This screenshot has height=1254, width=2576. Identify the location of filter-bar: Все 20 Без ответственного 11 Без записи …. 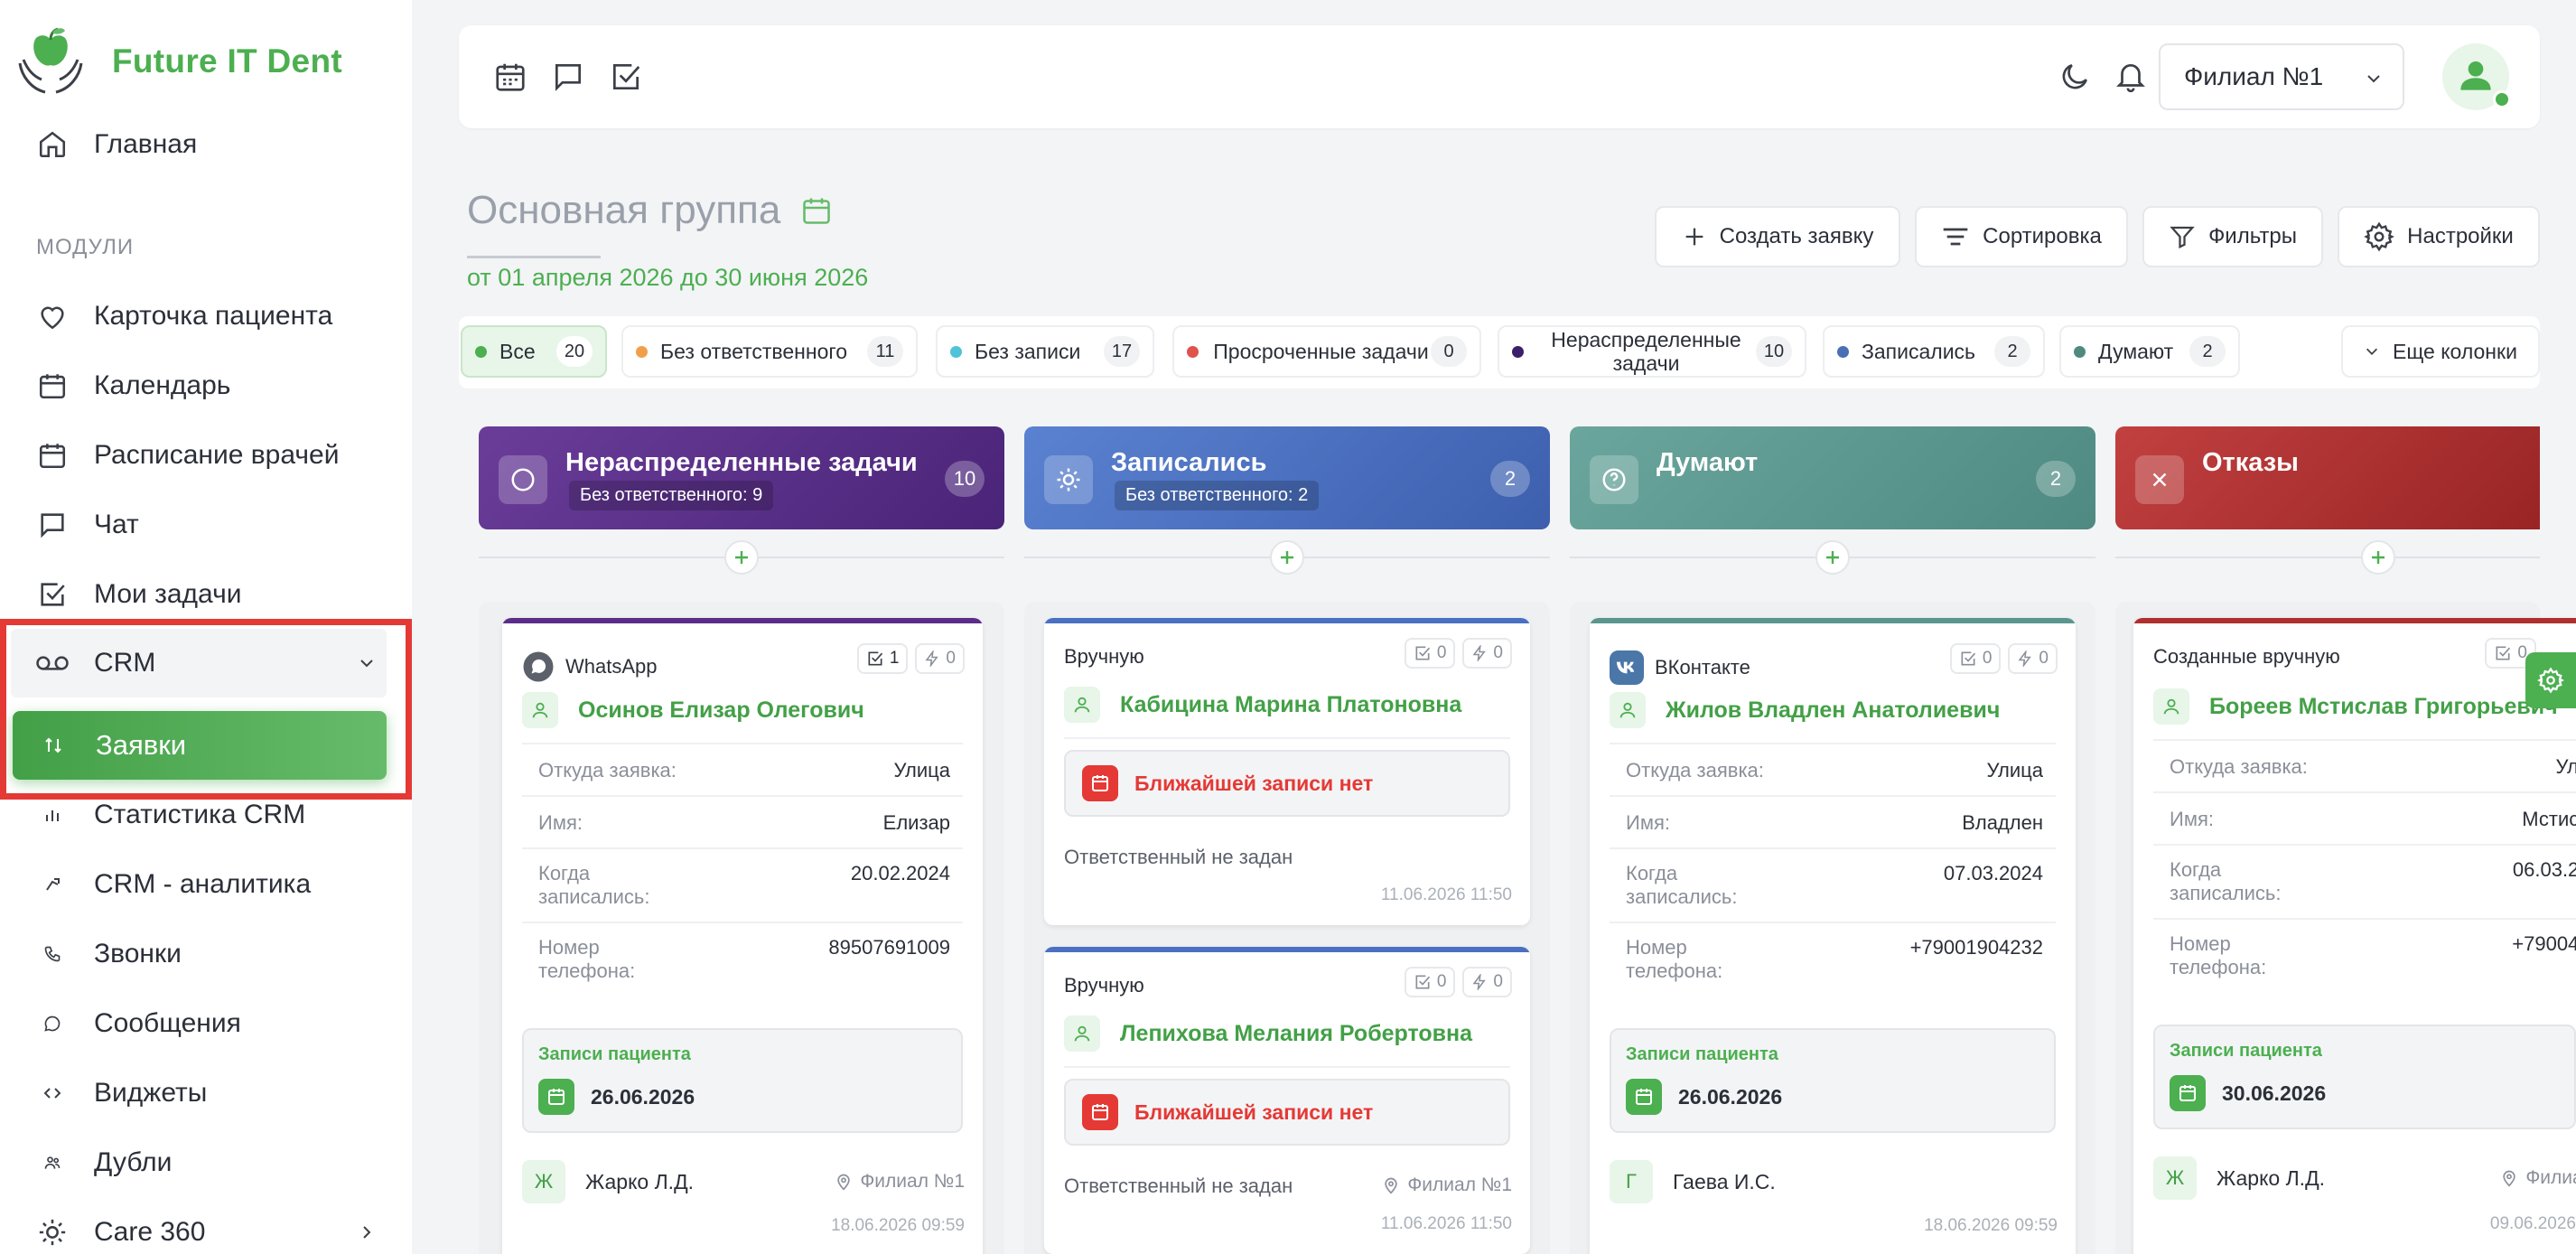
(1499, 352).